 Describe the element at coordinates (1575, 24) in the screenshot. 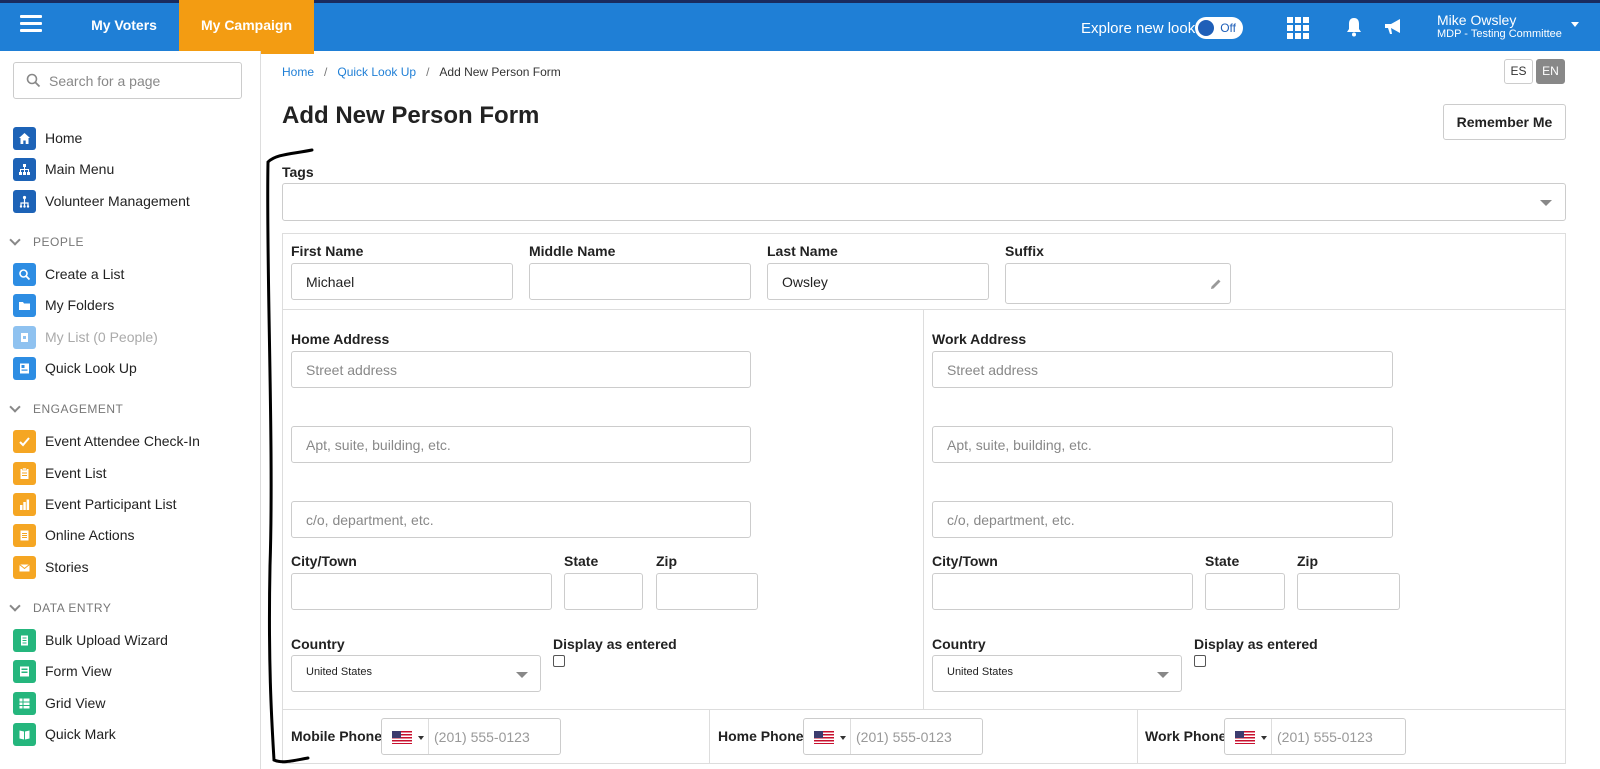

I see `user-menu-caret-icon` at that location.